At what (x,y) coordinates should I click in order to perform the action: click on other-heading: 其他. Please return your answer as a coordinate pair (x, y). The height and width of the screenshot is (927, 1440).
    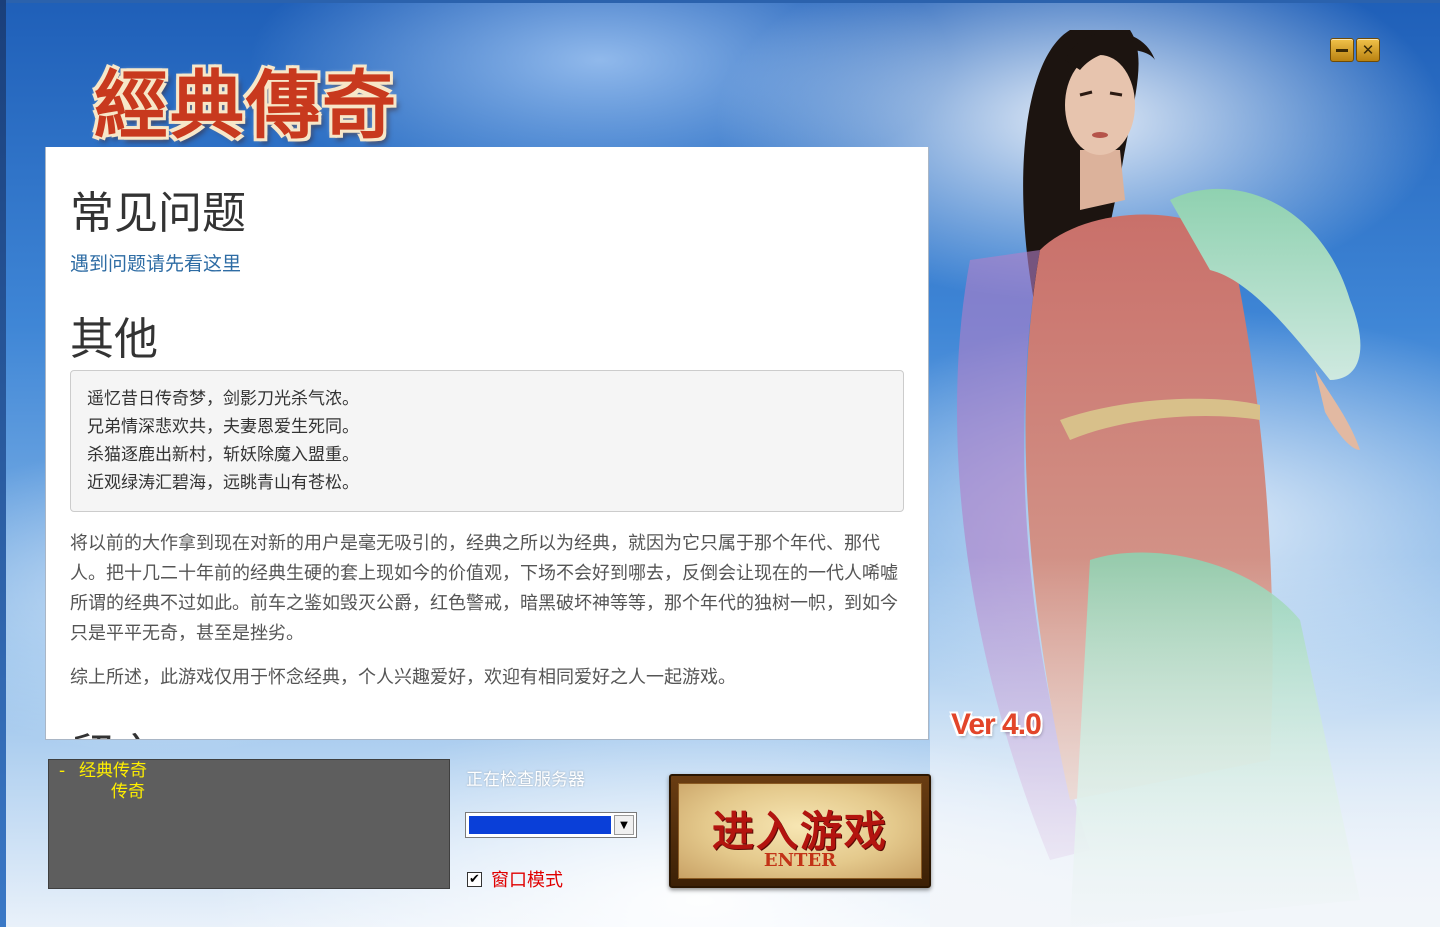
    Looking at the image, I should click on (114, 339).